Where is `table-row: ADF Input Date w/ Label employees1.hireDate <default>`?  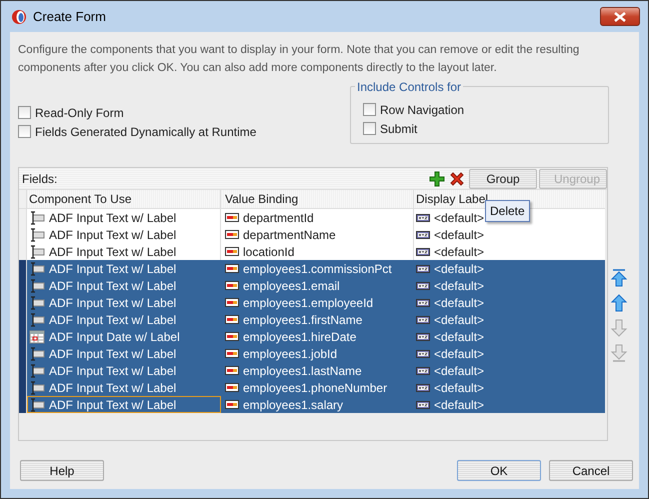
table-row: ADF Input Date w/ Label employees1.hireDate <default> is located at coordinates (312, 336).